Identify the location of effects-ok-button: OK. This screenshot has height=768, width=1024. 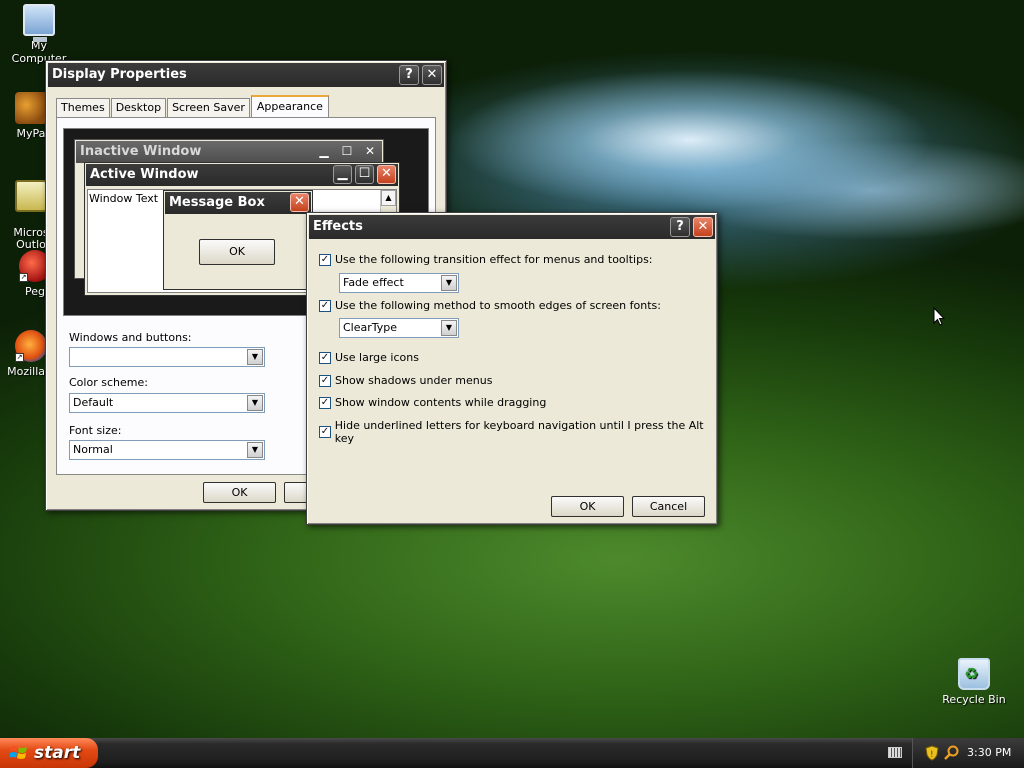
(587, 506).